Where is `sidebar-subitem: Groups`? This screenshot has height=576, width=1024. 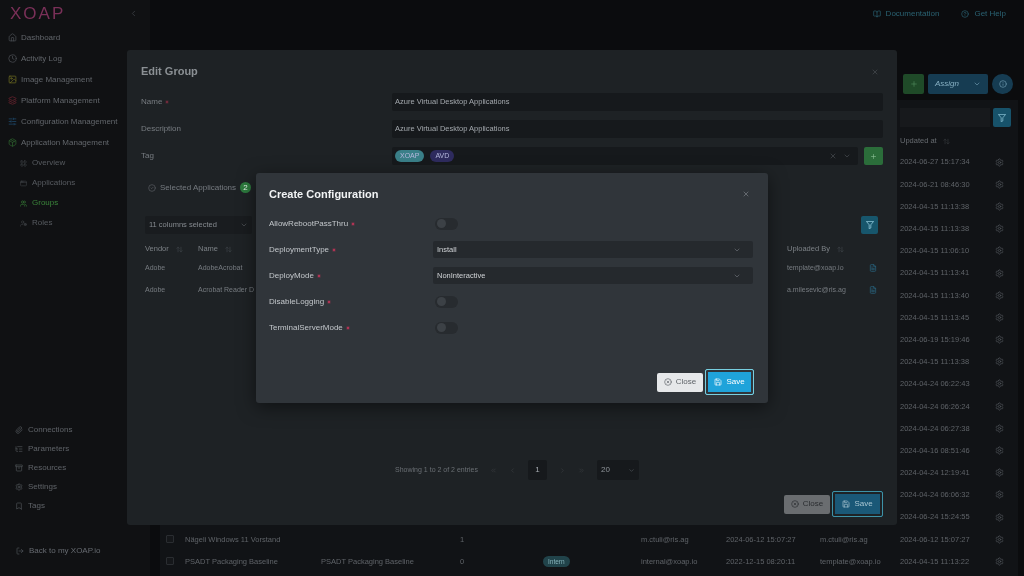
sidebar-subitem: Groups is located at coordinates (39, 203).